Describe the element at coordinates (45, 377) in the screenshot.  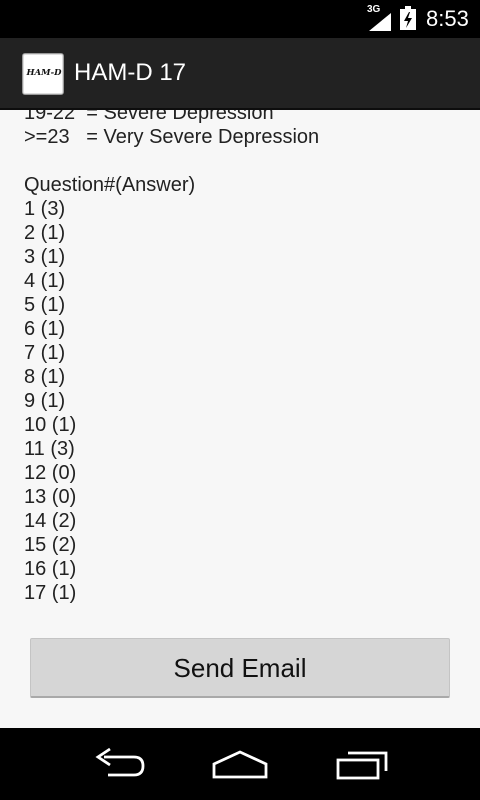
I see `answer-line: 8 (1)` at that location.